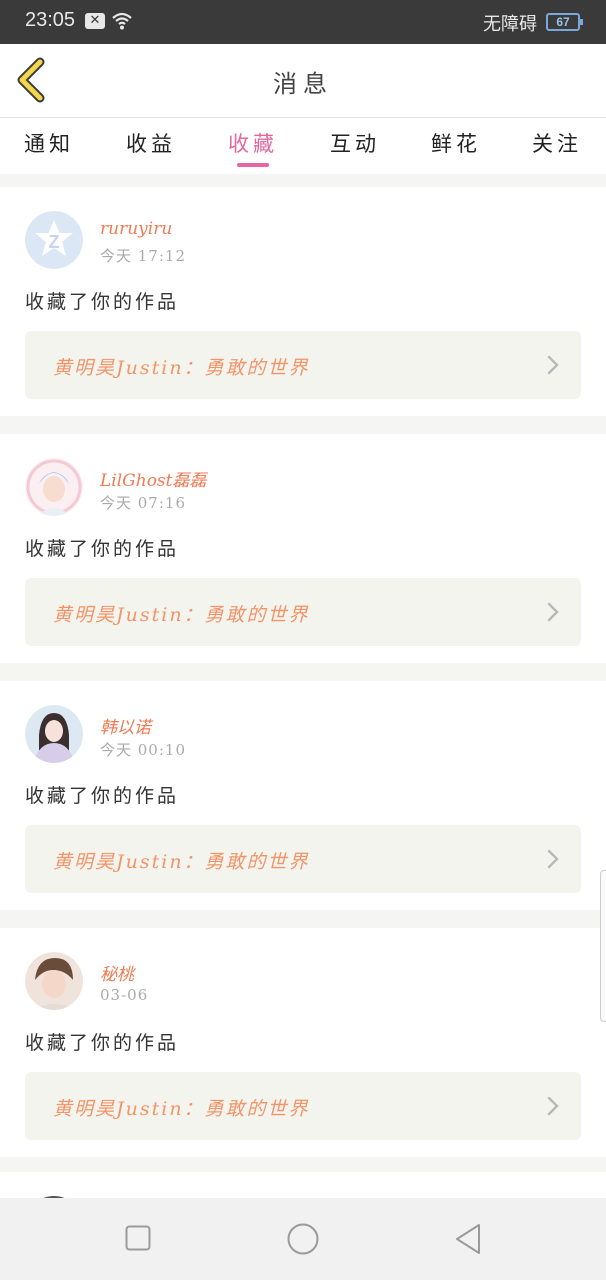  Describe the element at coordinates (49, 143) in the screenshot. I see `tab-notifications: 通知` at that location.